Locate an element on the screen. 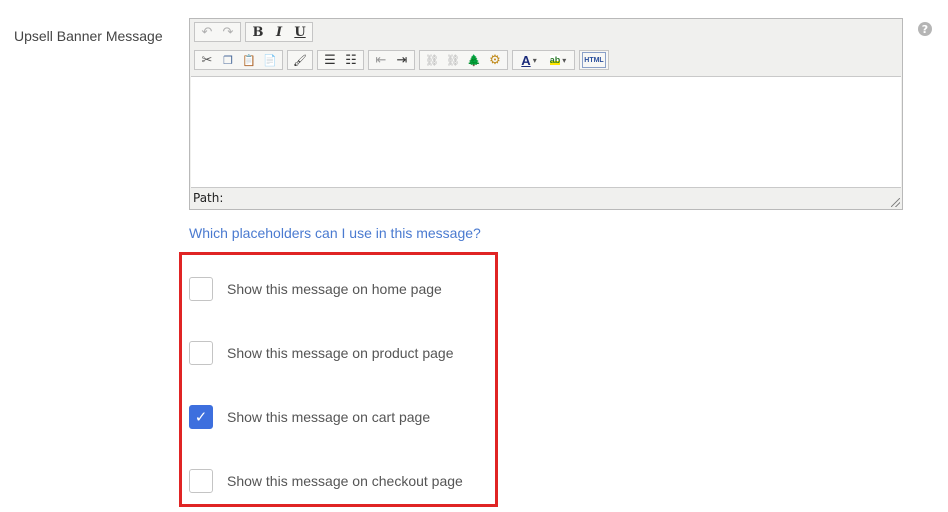 The image size is (948, 512). field-label: Upsell Banner Message is located at coordinates (88, 36).